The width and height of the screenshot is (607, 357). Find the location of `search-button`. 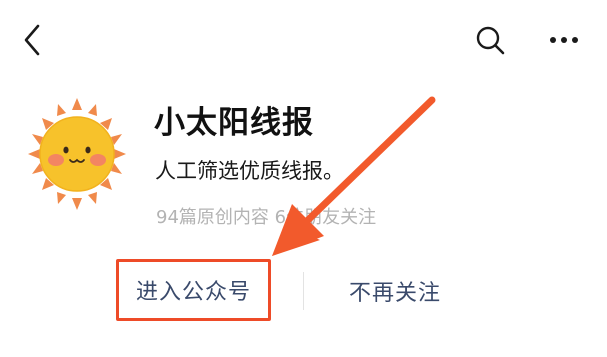

search-button is located at coordinates (490, 40).